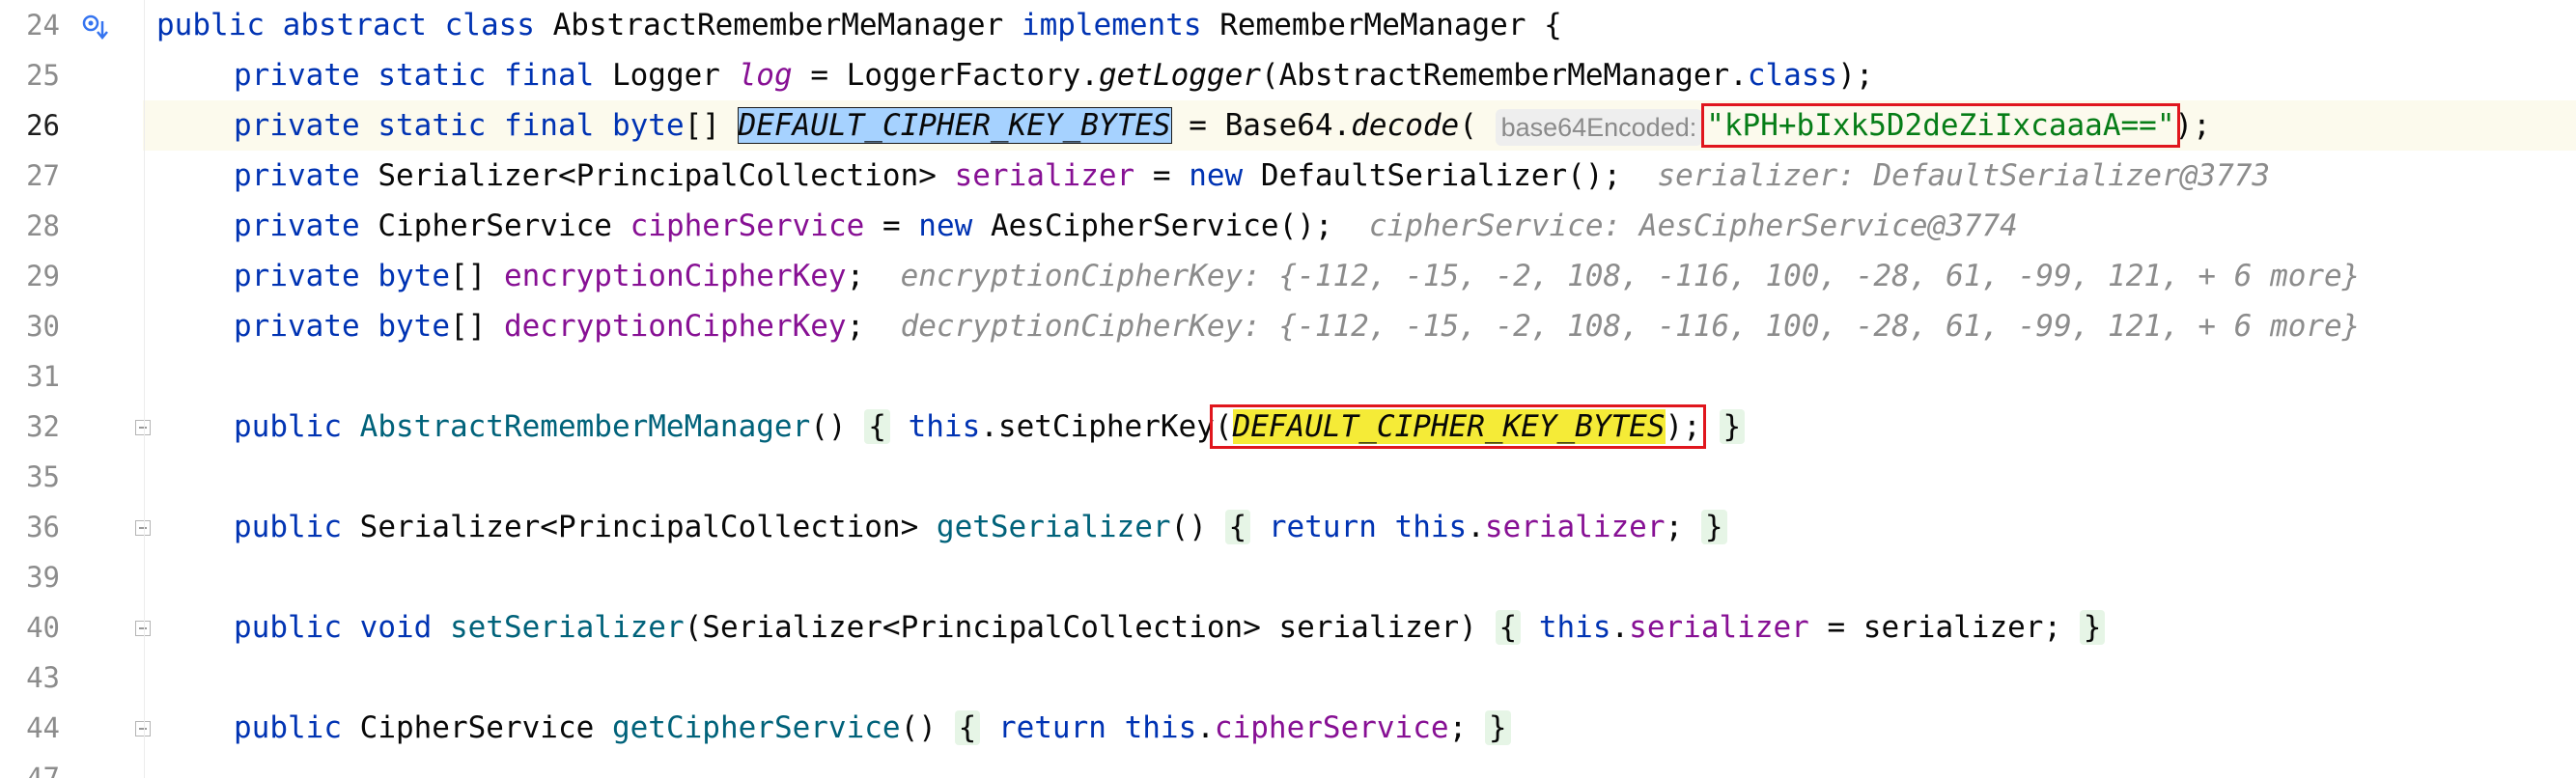  What do you see at coordinates (1441, 175) in the screenshot?
I see `constructor-call: DefaultSerializer();` at bounding box center [1441, 175].